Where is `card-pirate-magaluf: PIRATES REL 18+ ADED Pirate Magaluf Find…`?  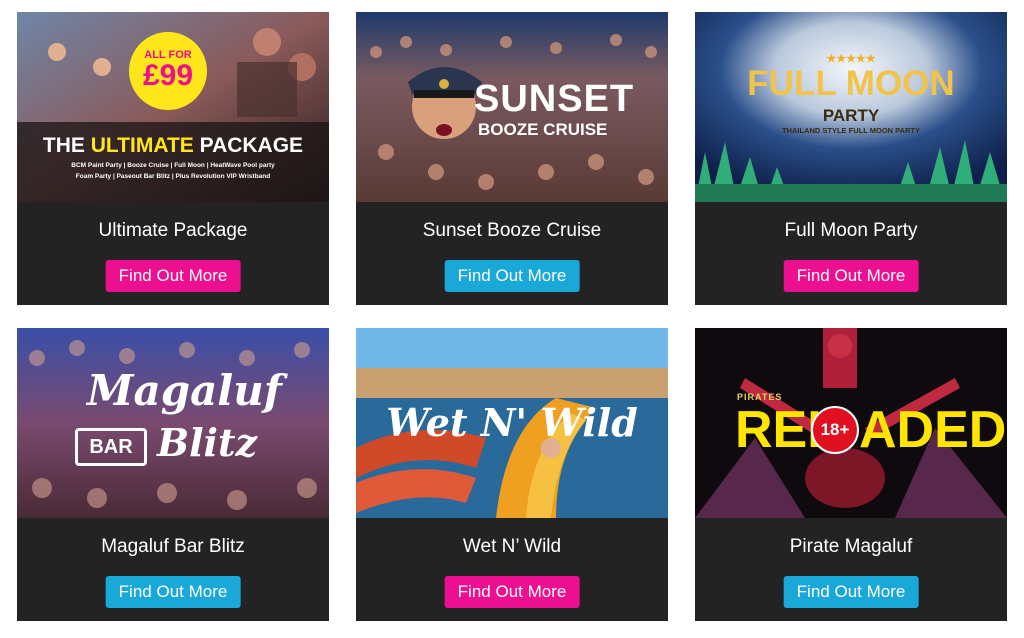
card-pirate-magaluf: PIRATES REL 18+ ADED Pirate Magaluf Find… is located at coordinates (851, 474).